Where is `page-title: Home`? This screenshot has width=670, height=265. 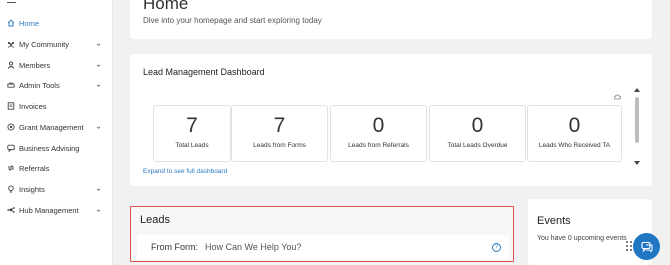
page-title: Home is located at coordinates (166, 6).